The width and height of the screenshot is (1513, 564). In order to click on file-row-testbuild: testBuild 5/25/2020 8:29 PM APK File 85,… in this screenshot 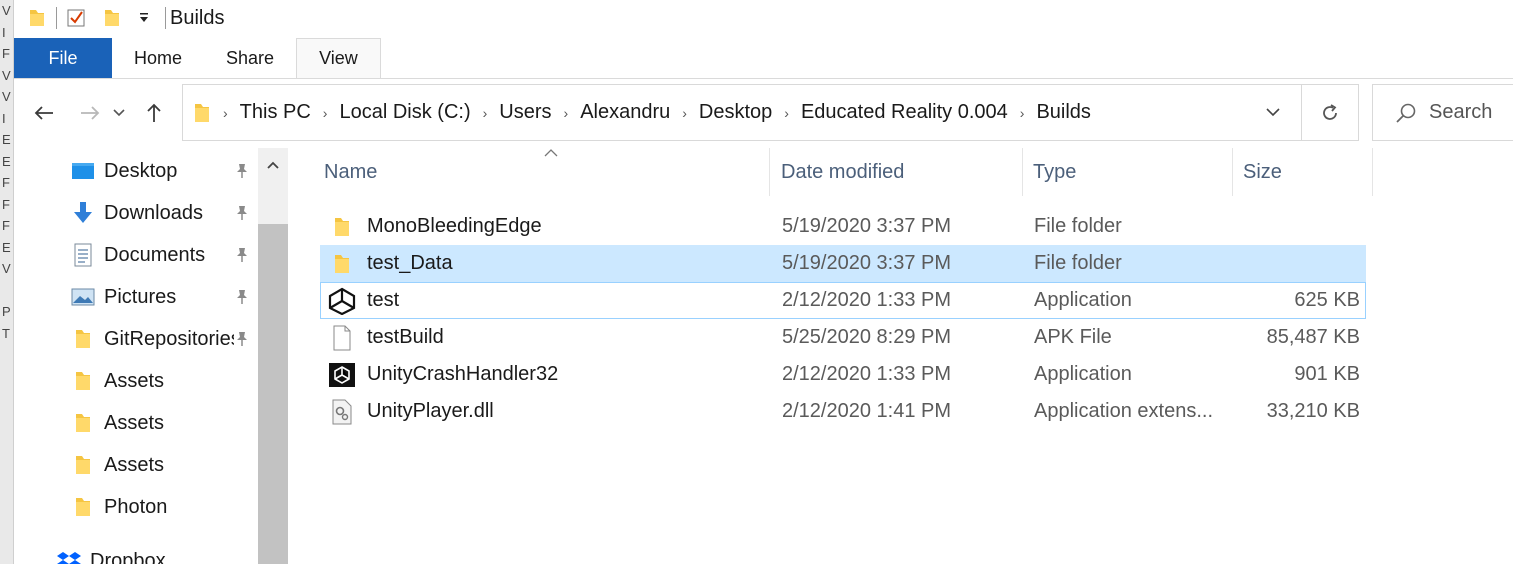, I will do `click(843, 337)`.